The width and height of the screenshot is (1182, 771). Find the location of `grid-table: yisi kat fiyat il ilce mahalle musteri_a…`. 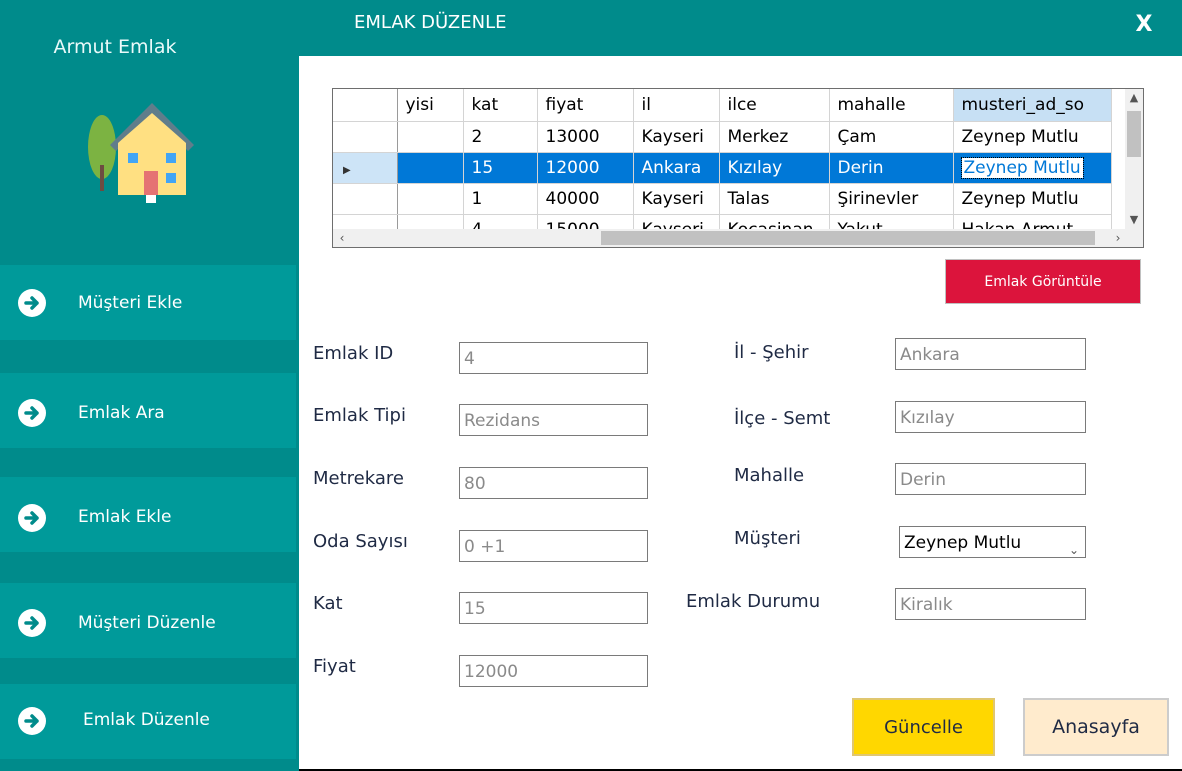

grid-table: yisi kat fiyat il ilce mahalle musteri_a… is located at coordinates (722, 167).